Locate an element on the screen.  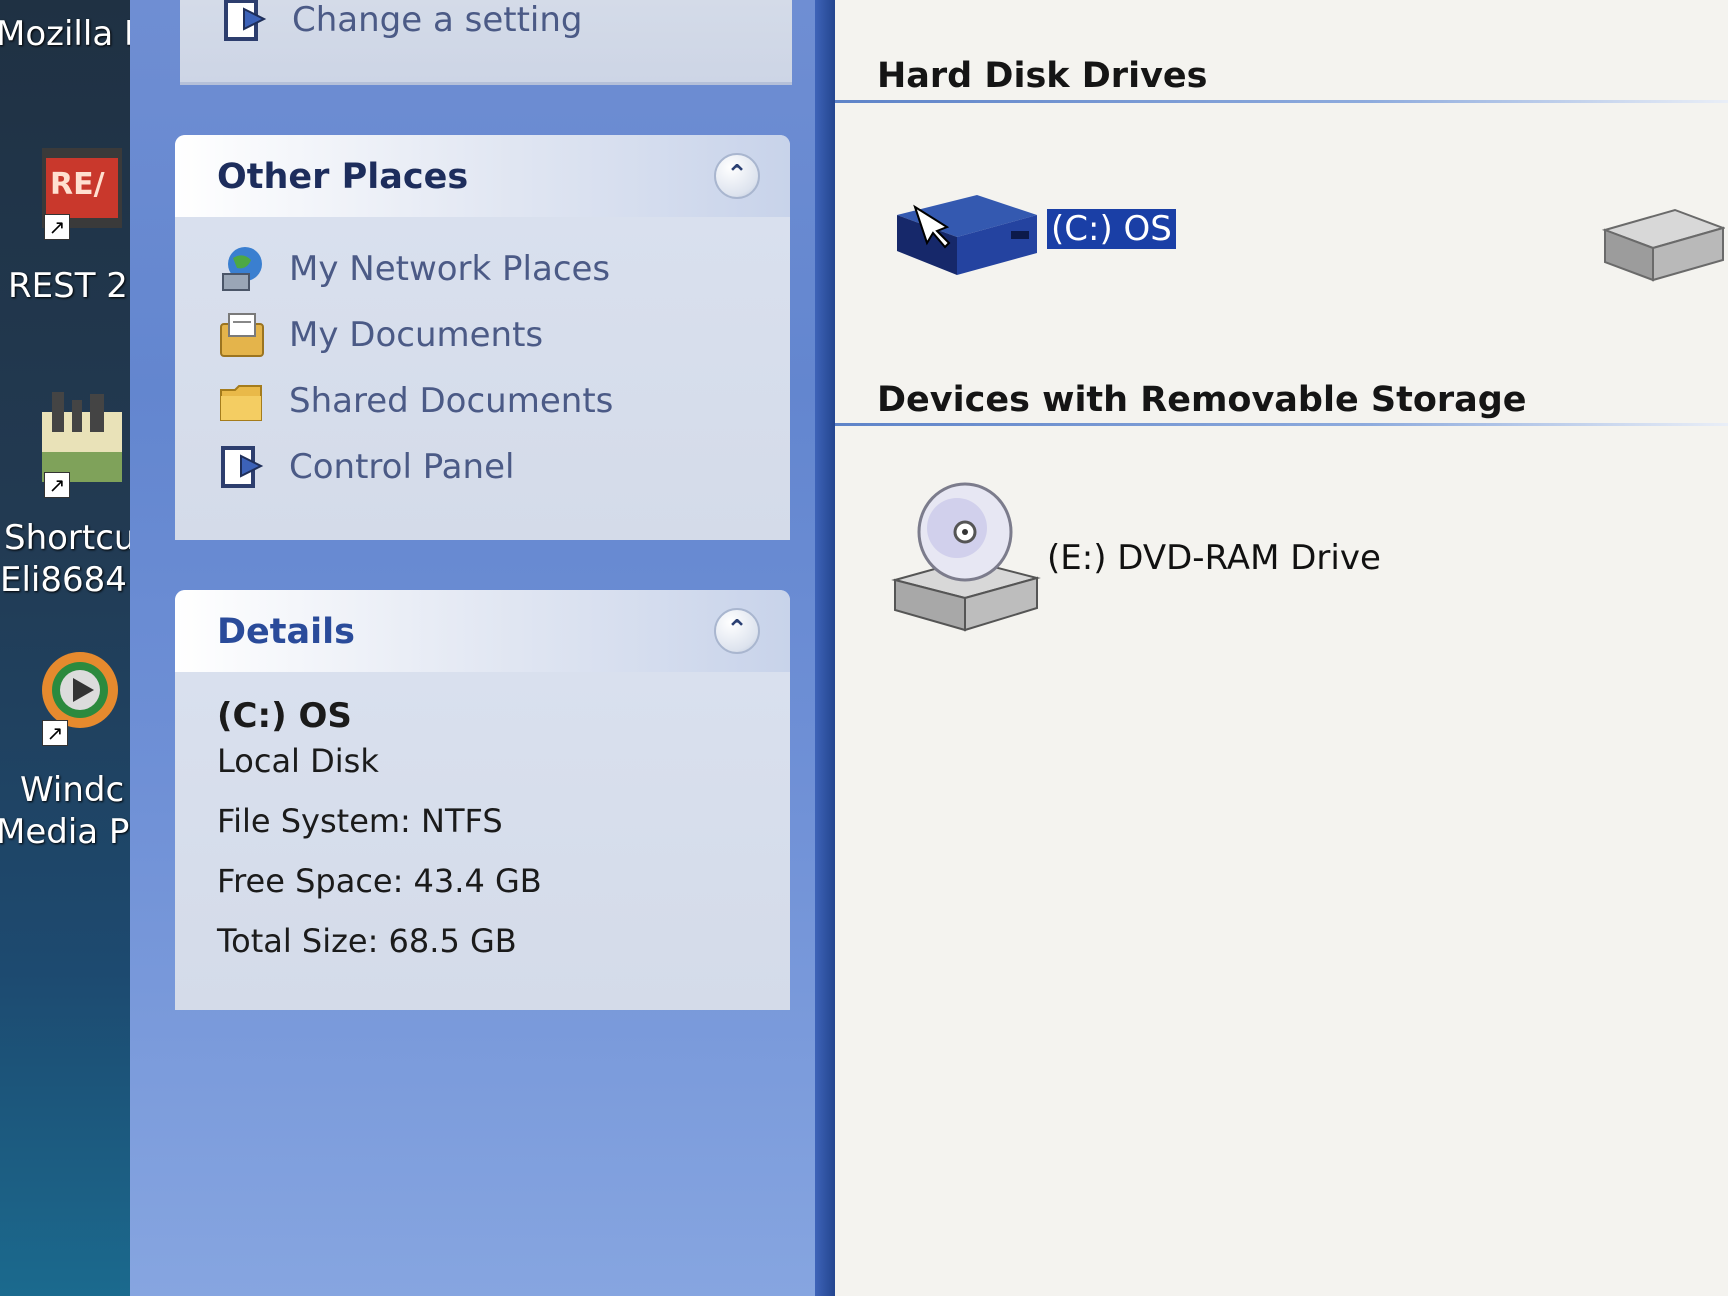
desktop-item-rest-label: REST 2 is located at coordinates (68, 286).